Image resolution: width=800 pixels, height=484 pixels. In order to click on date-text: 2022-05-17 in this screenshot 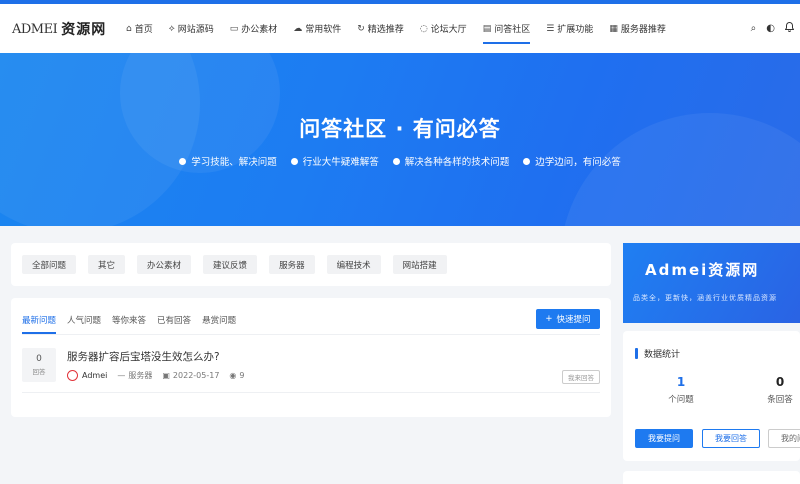, I will do `click(196, 375)`.